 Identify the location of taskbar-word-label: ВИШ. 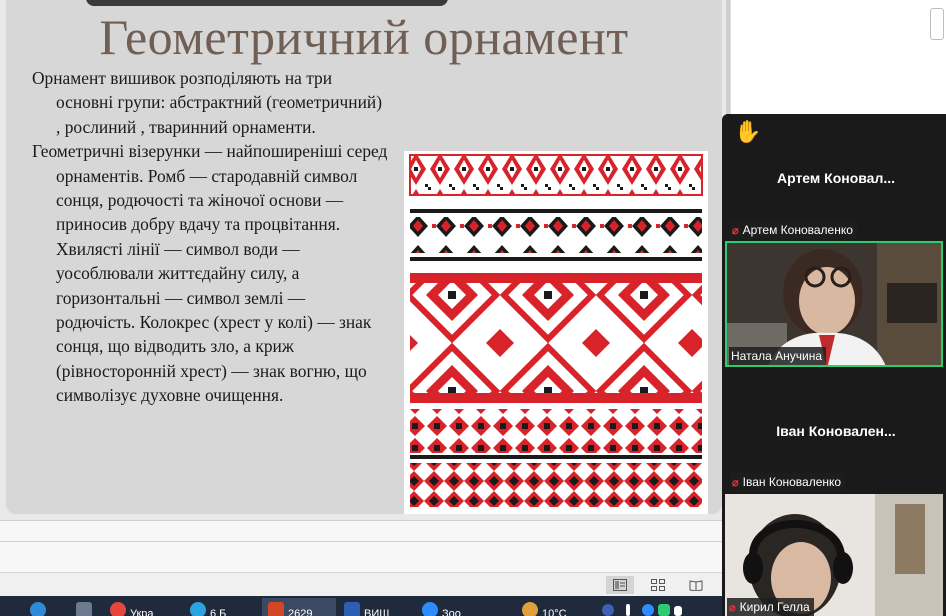
(377, 612).